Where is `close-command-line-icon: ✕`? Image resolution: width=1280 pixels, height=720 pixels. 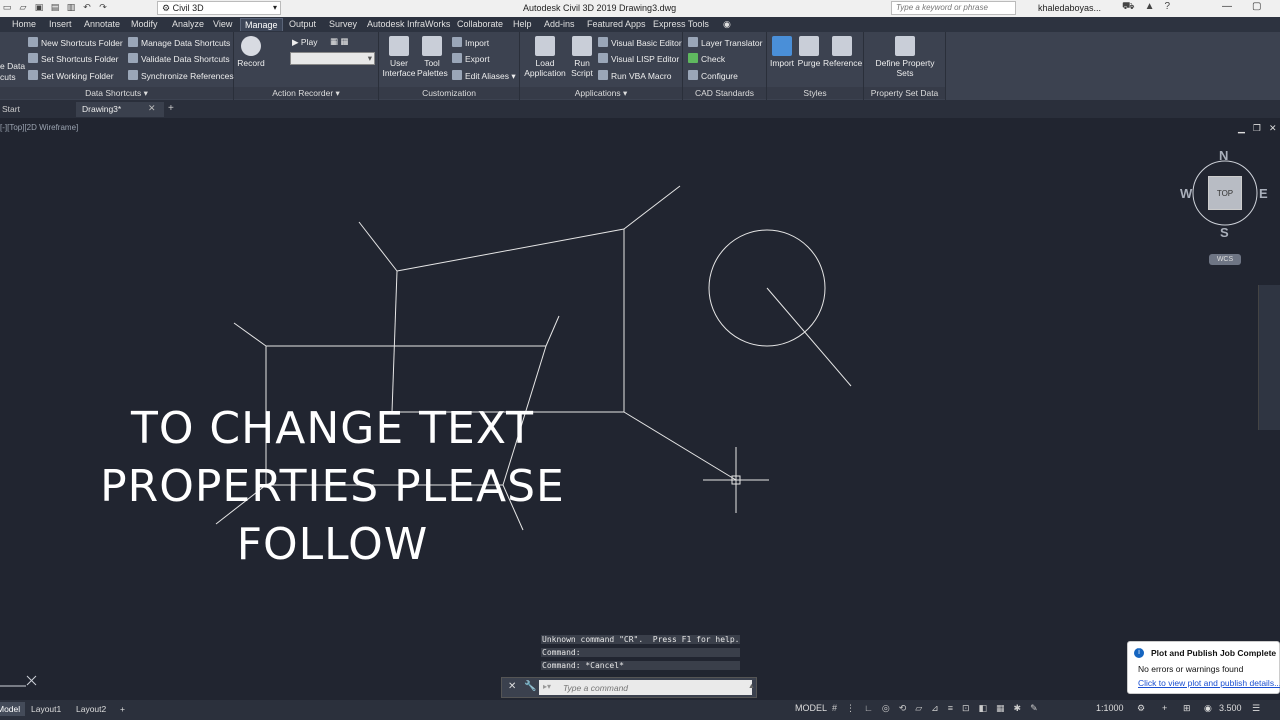 close-command-line-icon: ✕ is located at coordinates (512, 686).